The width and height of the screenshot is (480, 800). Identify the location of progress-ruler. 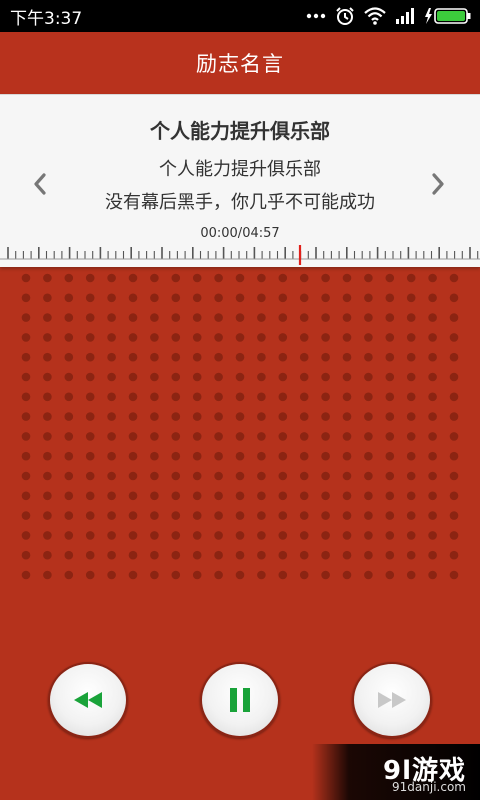
(240, 256).